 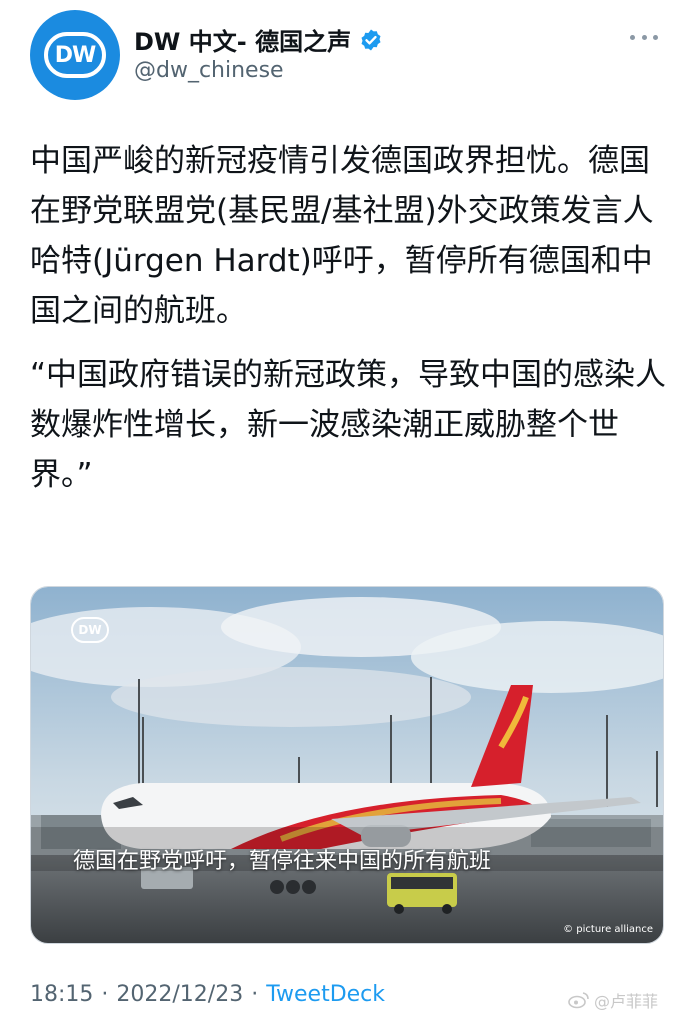 I want to click on dw-logo-icon: DW, so click(x=75, y=55).